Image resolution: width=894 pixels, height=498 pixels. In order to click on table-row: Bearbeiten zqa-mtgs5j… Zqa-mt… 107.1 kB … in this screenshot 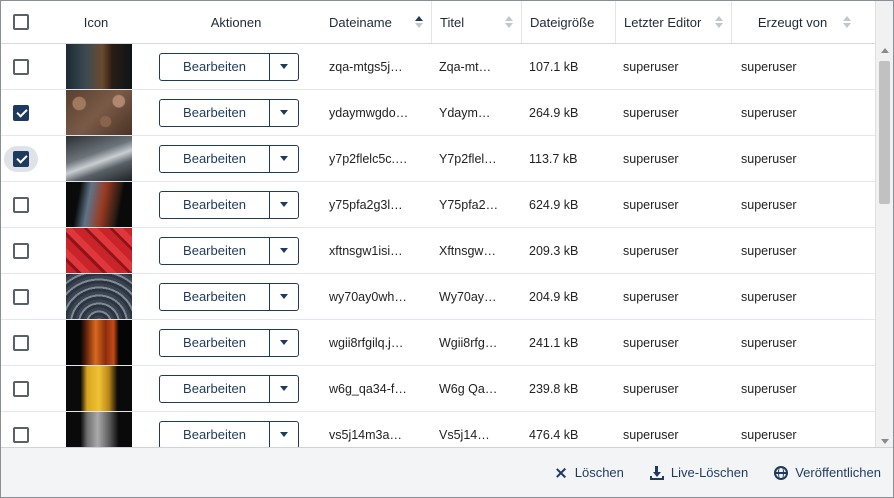, I will do `click(438, 66)`.